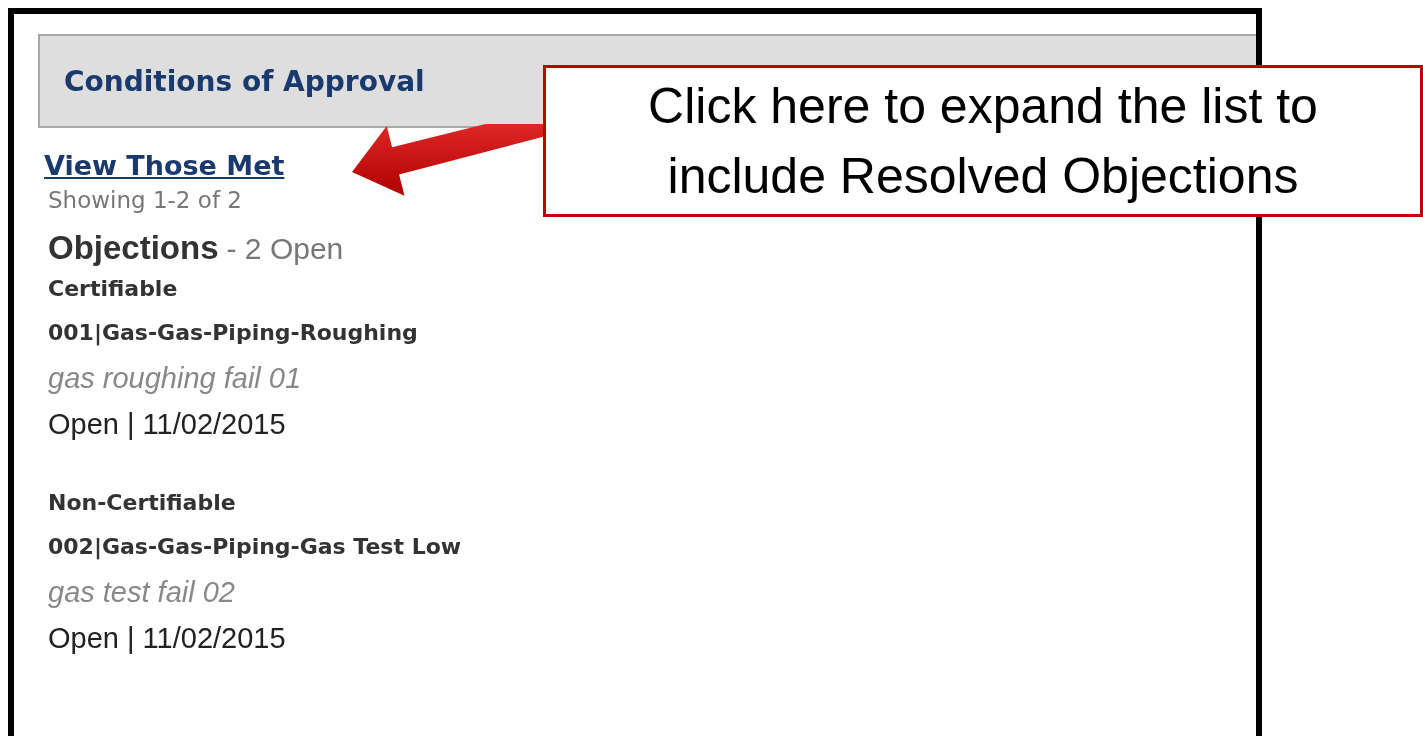 The image size is (1423, 736). Describe the element at coordinates (244, 81) in the screenshot. I see `panel-title: Conditions of Approval` at that location.